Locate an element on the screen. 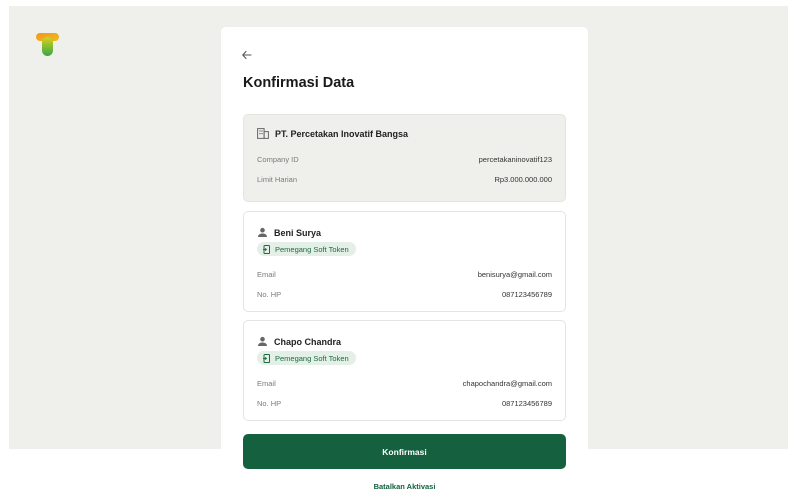 The image size is (789, 491). field-label: Company ID is located at coordinates (278, 159).